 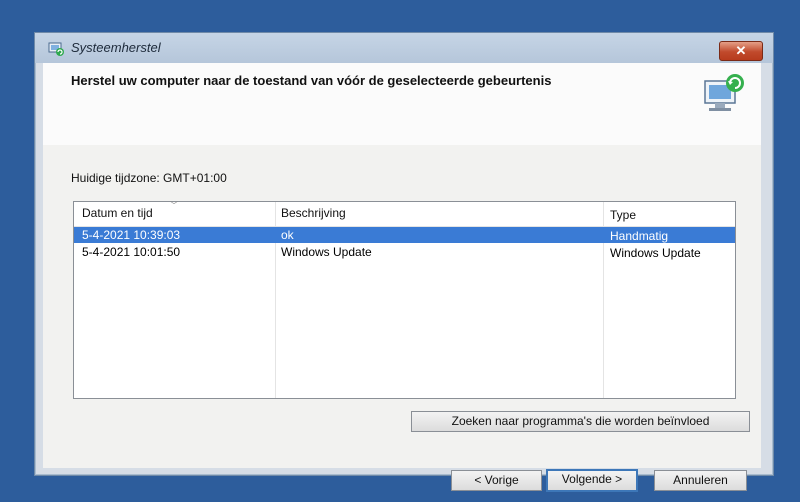 What do you see at coordinates (496, 480) in the screenshot?
I see `back-button: < Vorige` at bounding box center [496, 480].